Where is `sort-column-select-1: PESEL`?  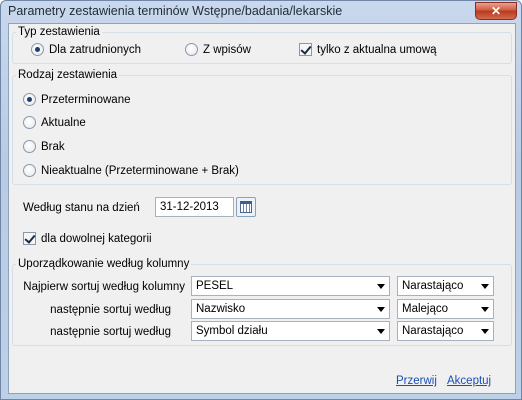 sort-column-select-1: PESEL is located at coordinates (290, 286).